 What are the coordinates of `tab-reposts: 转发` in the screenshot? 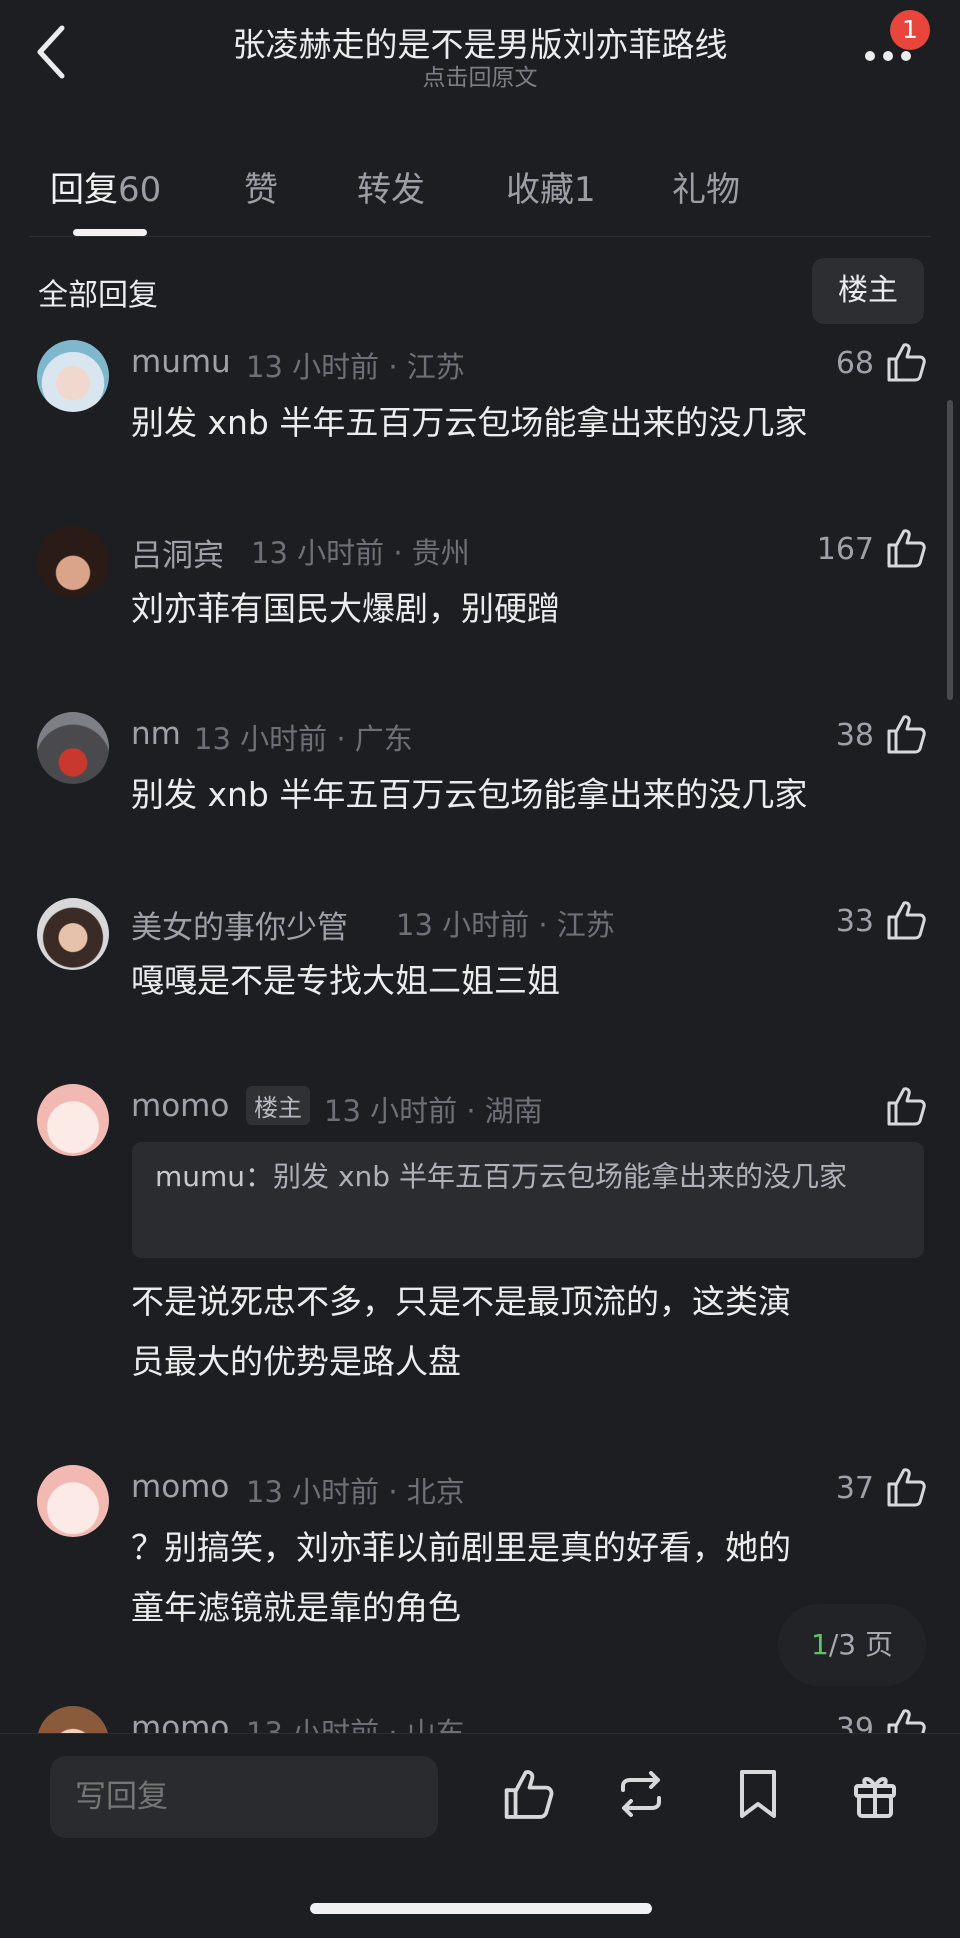 It's located at (391, 186).